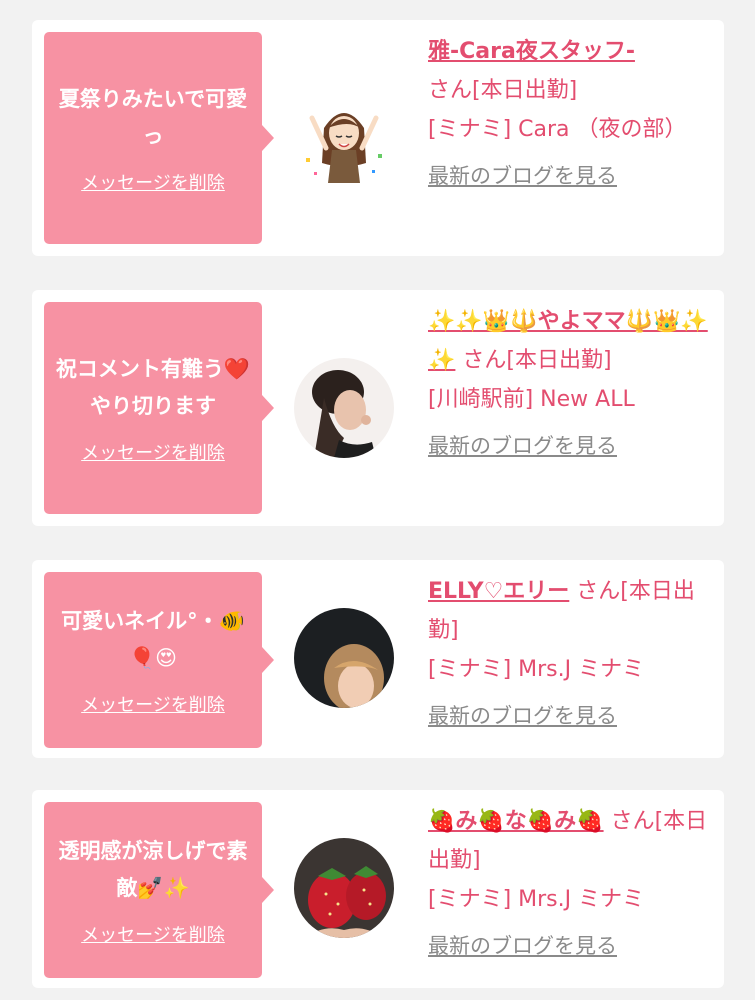  I want to click on message-bubble: 夏祭りみたいで可愛っ メッセージを削除, so click(159, 138).